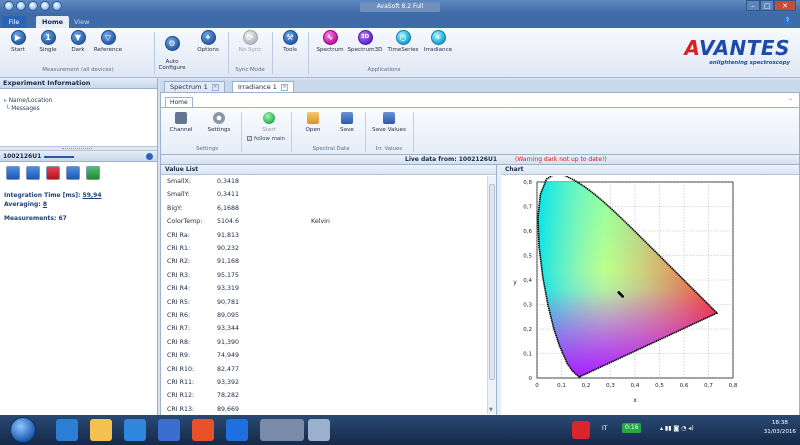 The image size is (800, 445). I want to click on value-key: CRI R3:, so click(179, 275).